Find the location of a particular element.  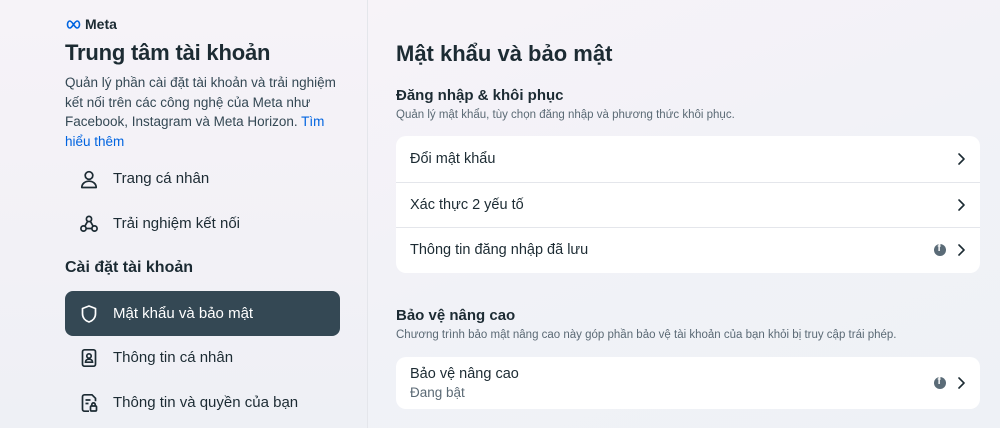

sidebar-item-label: Trải nghiệm kết nối is located at coordinates (177, 223).